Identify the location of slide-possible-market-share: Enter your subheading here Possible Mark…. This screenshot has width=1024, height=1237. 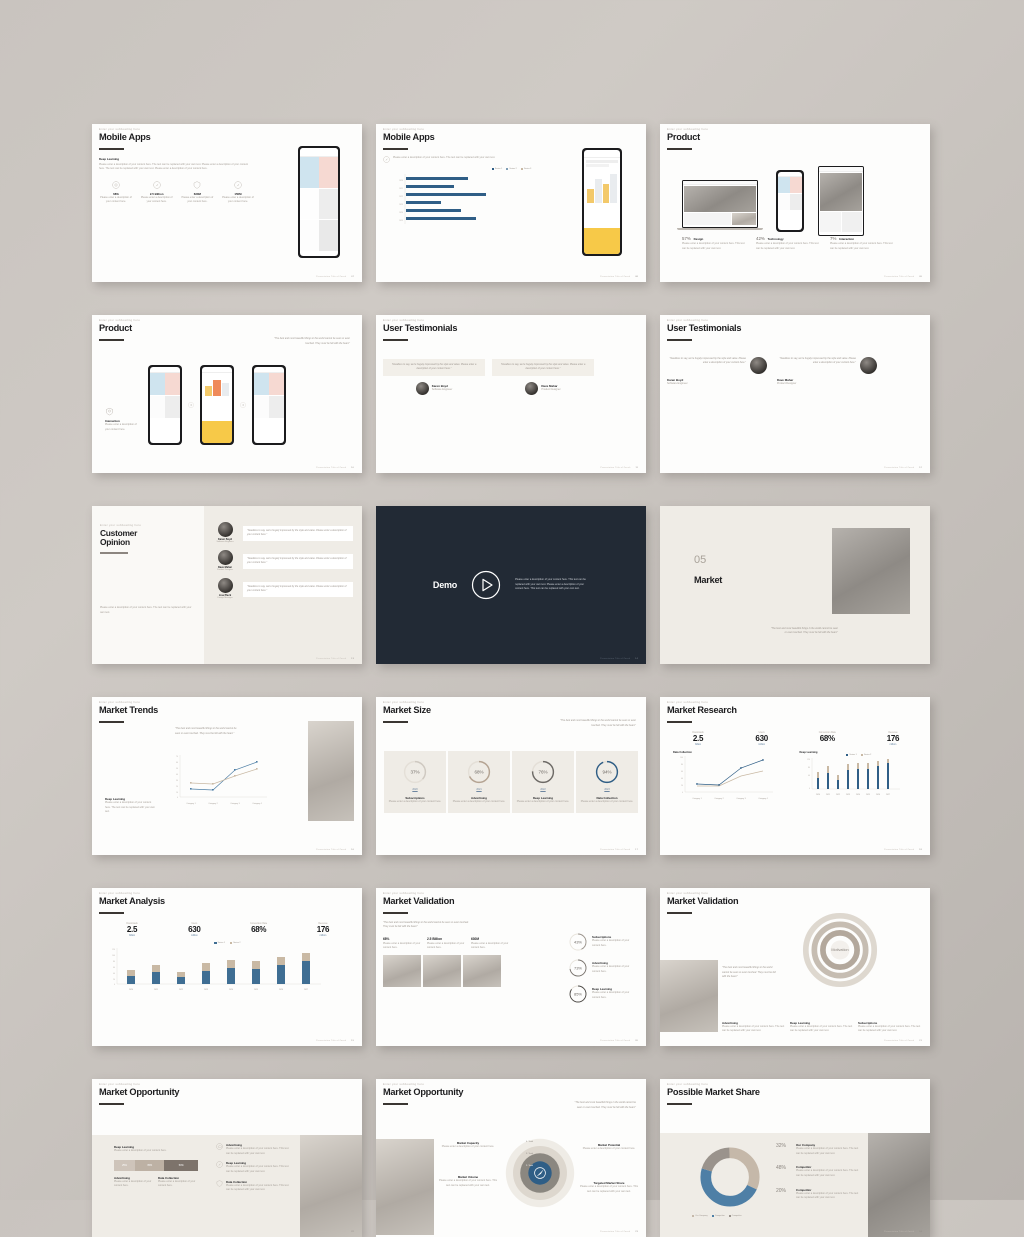
(795, 1158).